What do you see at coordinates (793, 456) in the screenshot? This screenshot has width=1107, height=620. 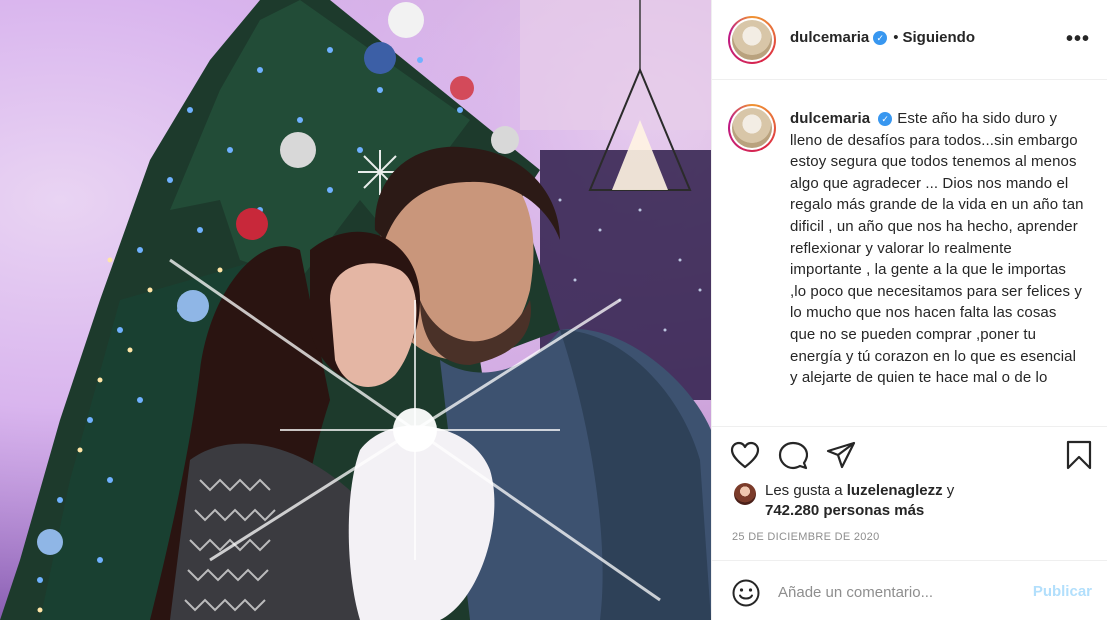 I see `comment-bubble-icon` at bounding box center [793, 456].